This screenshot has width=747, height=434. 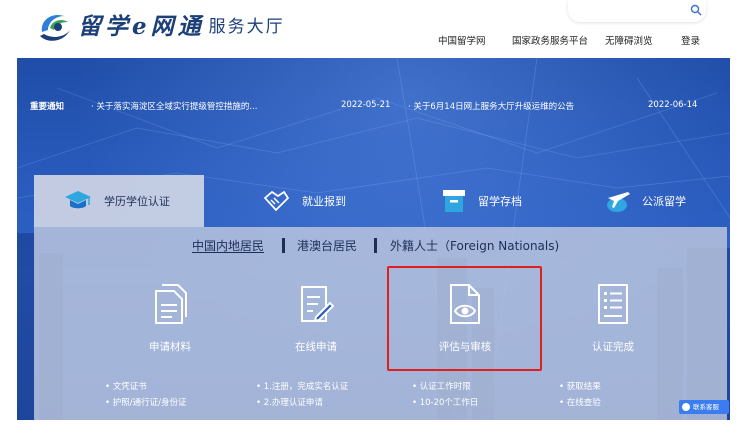 I want to click on header: 留学e网通 服务大厅 中国留学网 国家政务服务平台 无障碍浏览 登录, so click(x=373, y=29).